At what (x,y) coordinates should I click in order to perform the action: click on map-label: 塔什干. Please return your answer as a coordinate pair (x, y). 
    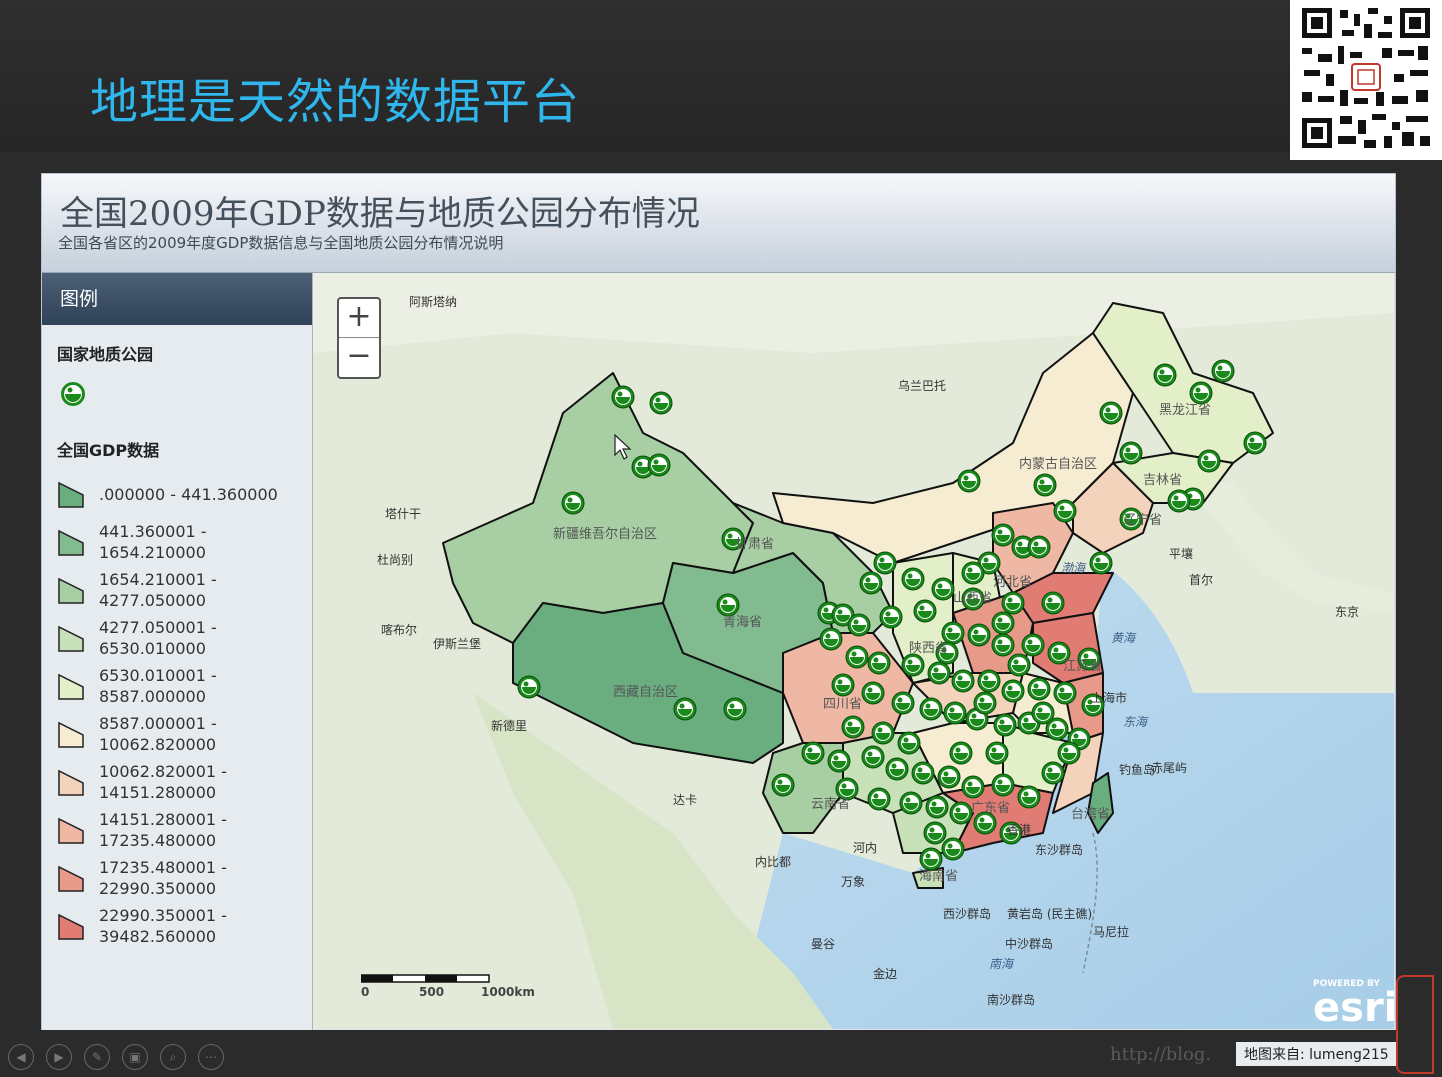
    Looking at the image, I should click on (403, 514).